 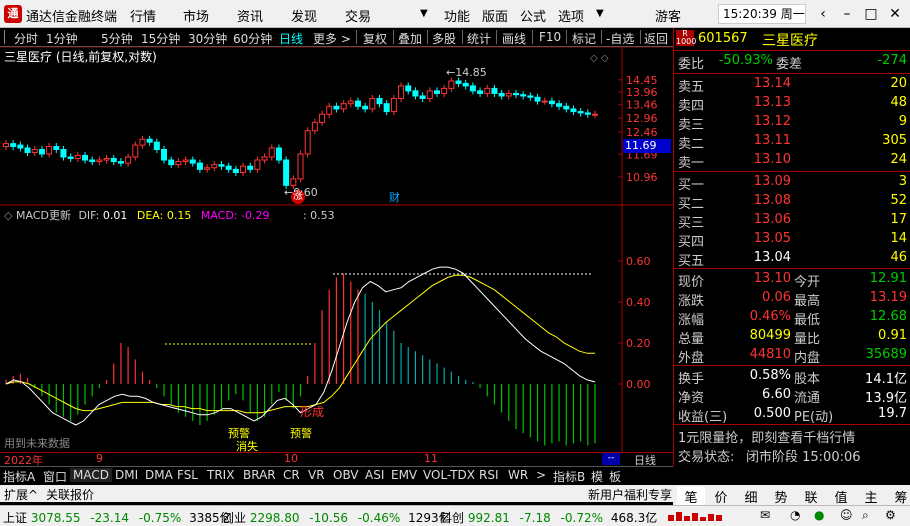 I want to click on tool-button: 多股, so click(x=444, y=38).